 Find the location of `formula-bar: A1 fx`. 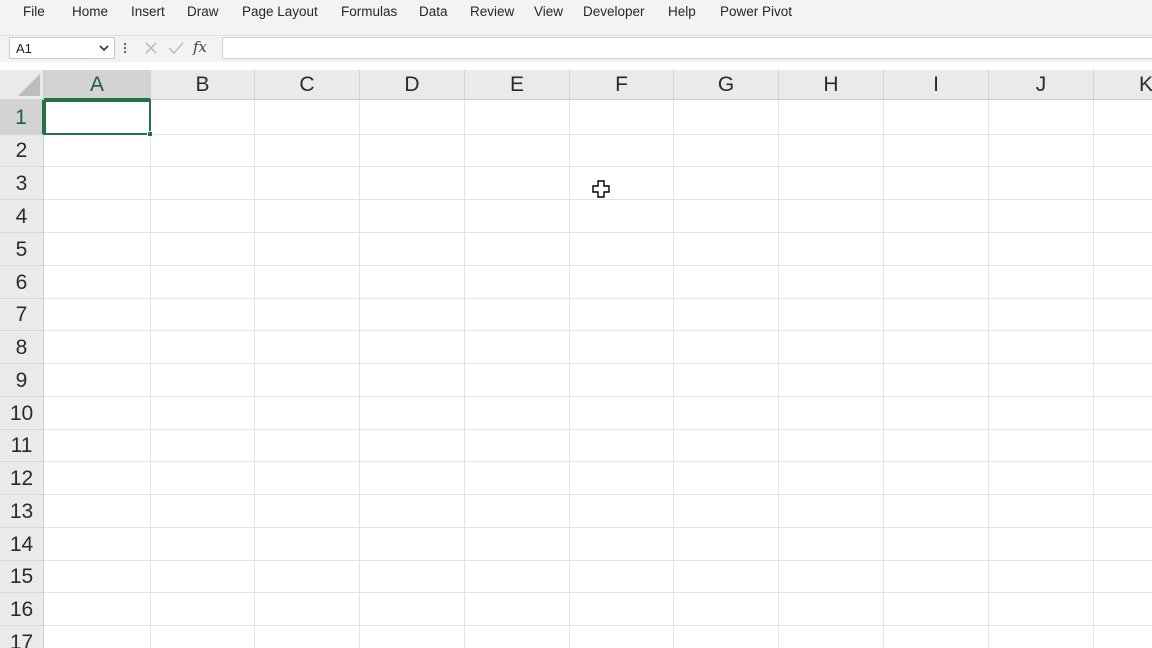

formula-bar: A1 fx is located at coordinates (576, 49).